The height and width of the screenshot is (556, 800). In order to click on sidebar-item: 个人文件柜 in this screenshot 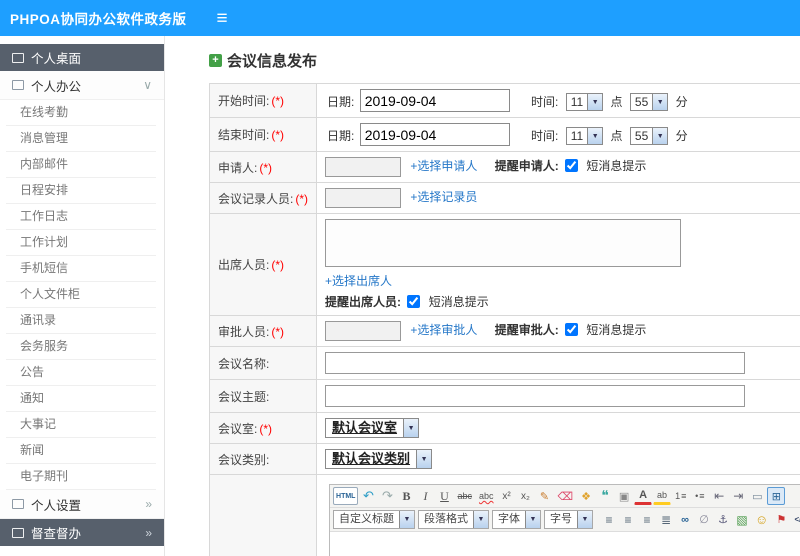, I will do `click(81, 295)`.